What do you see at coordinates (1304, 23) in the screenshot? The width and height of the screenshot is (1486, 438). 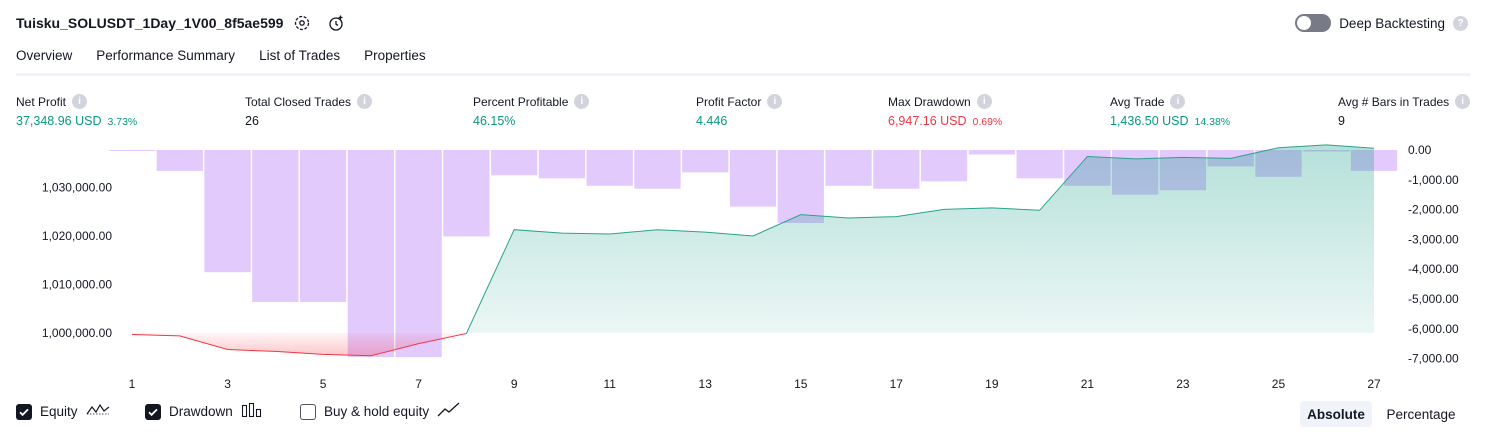 I see `toggle-knob` at bounding box center [1304, 23].